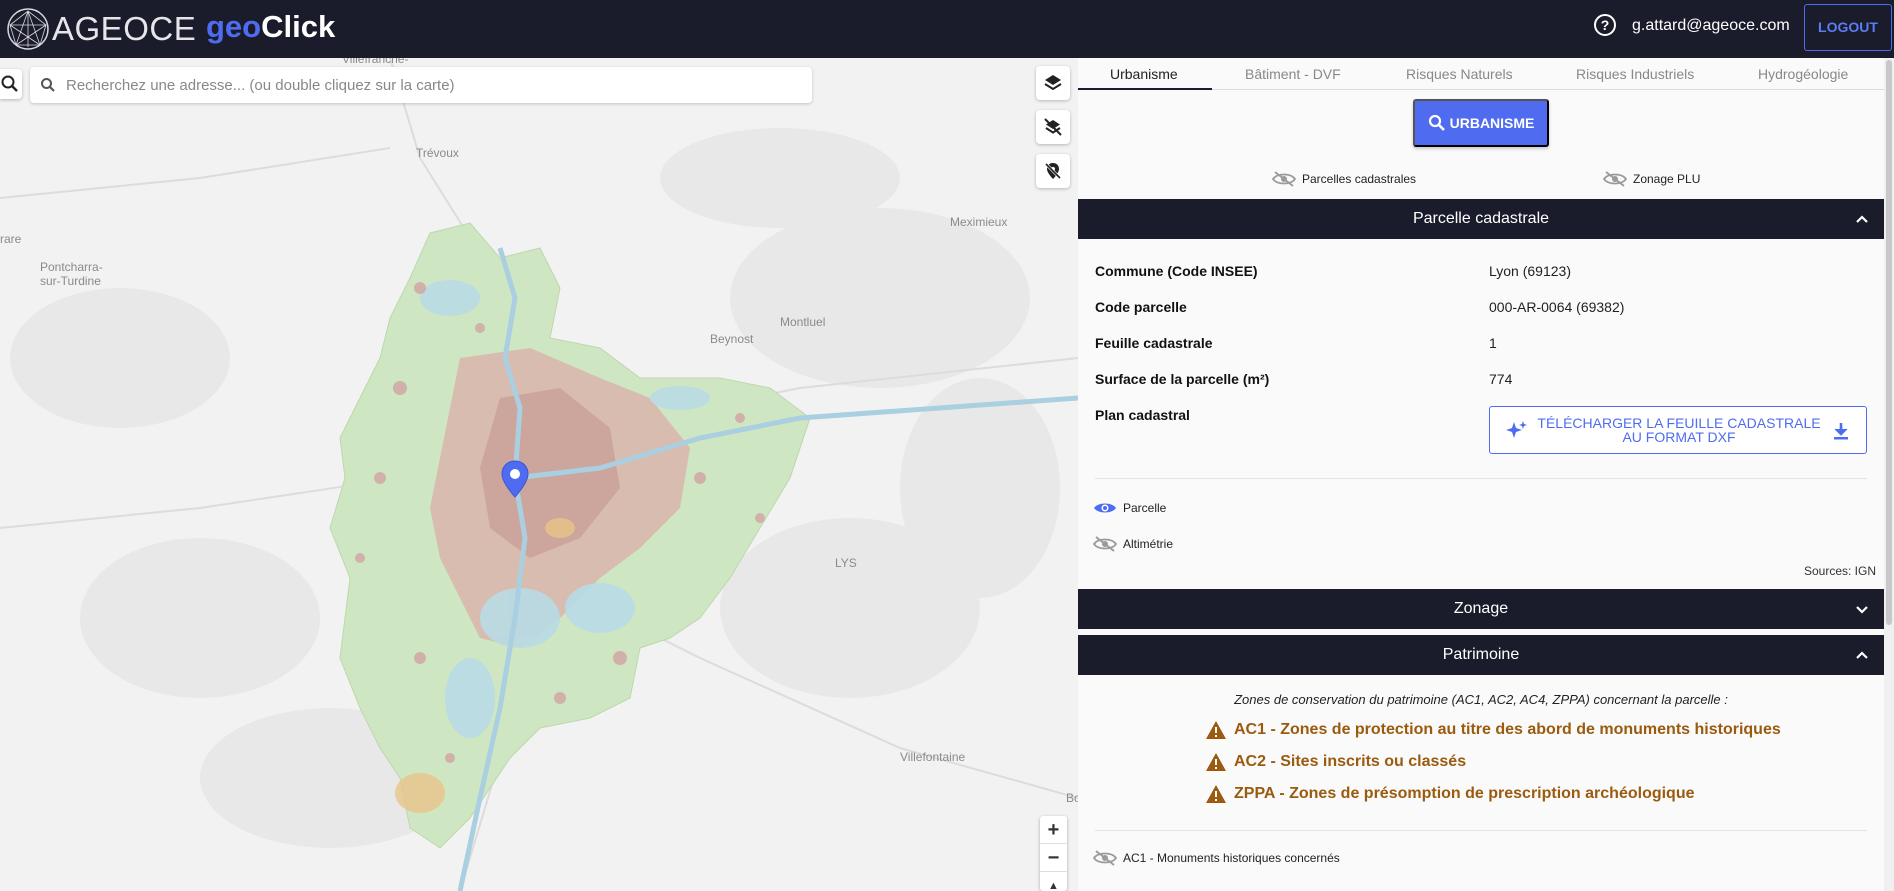  Describe the element at coordinates (270, 27) in the screenshot. I see `app-brand: geoClick` at that location.